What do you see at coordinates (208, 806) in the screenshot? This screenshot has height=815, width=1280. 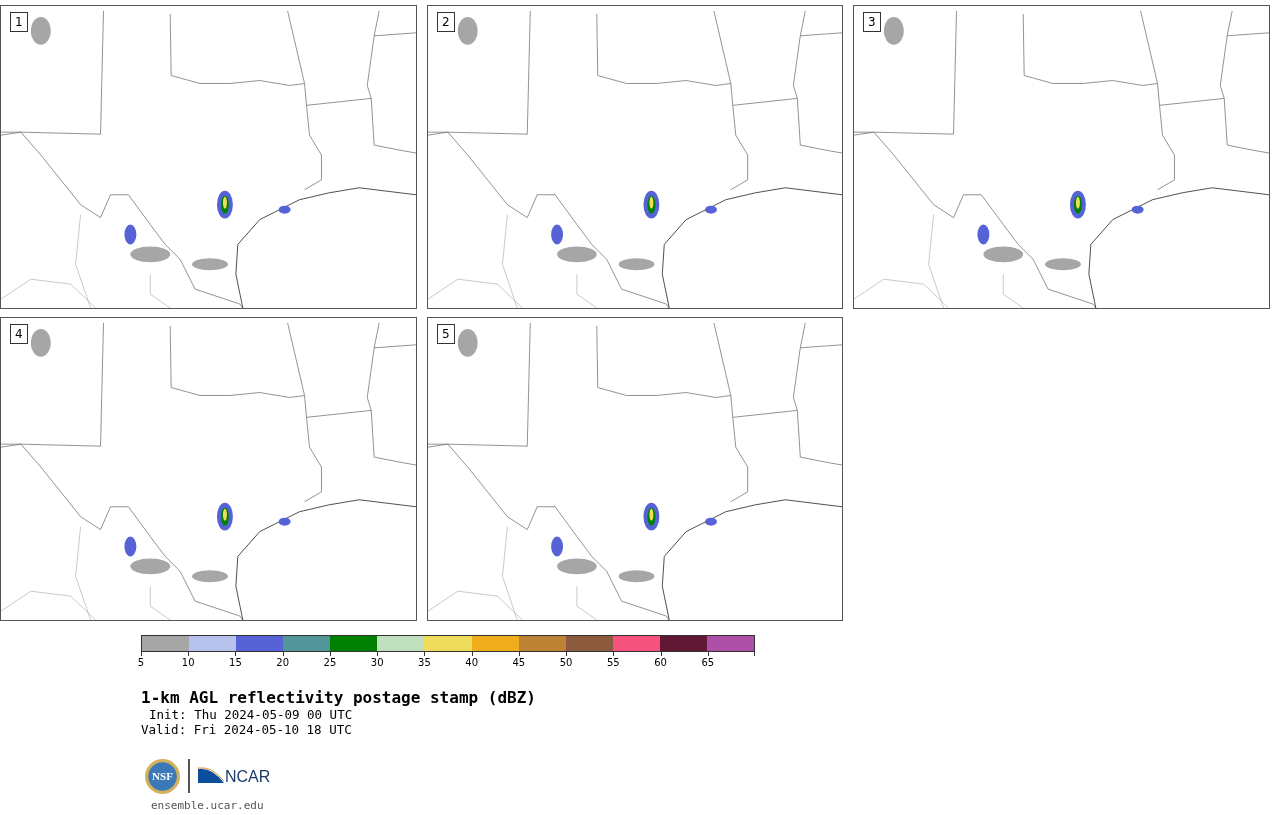 I see `website-url: ensemble.ucar.edu` at bounding box center [208, 806].